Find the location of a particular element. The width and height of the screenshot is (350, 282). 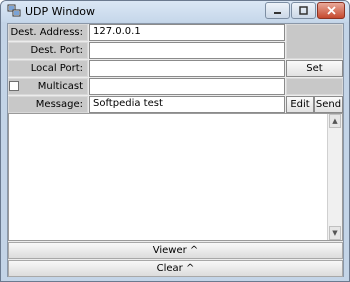

message-label: Message: is located at coordinates (48, 104).